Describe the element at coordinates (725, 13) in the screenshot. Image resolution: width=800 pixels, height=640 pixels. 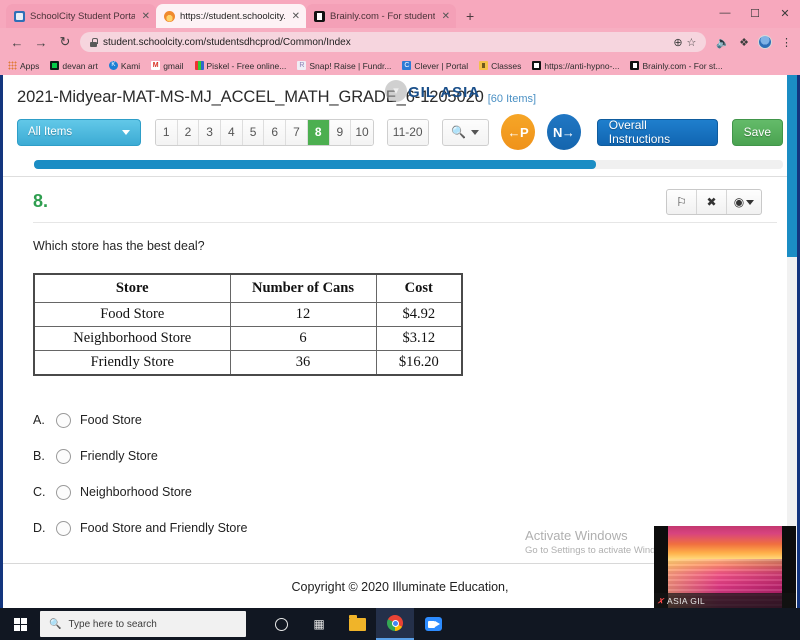
I see `minimize-button: —` at that location.